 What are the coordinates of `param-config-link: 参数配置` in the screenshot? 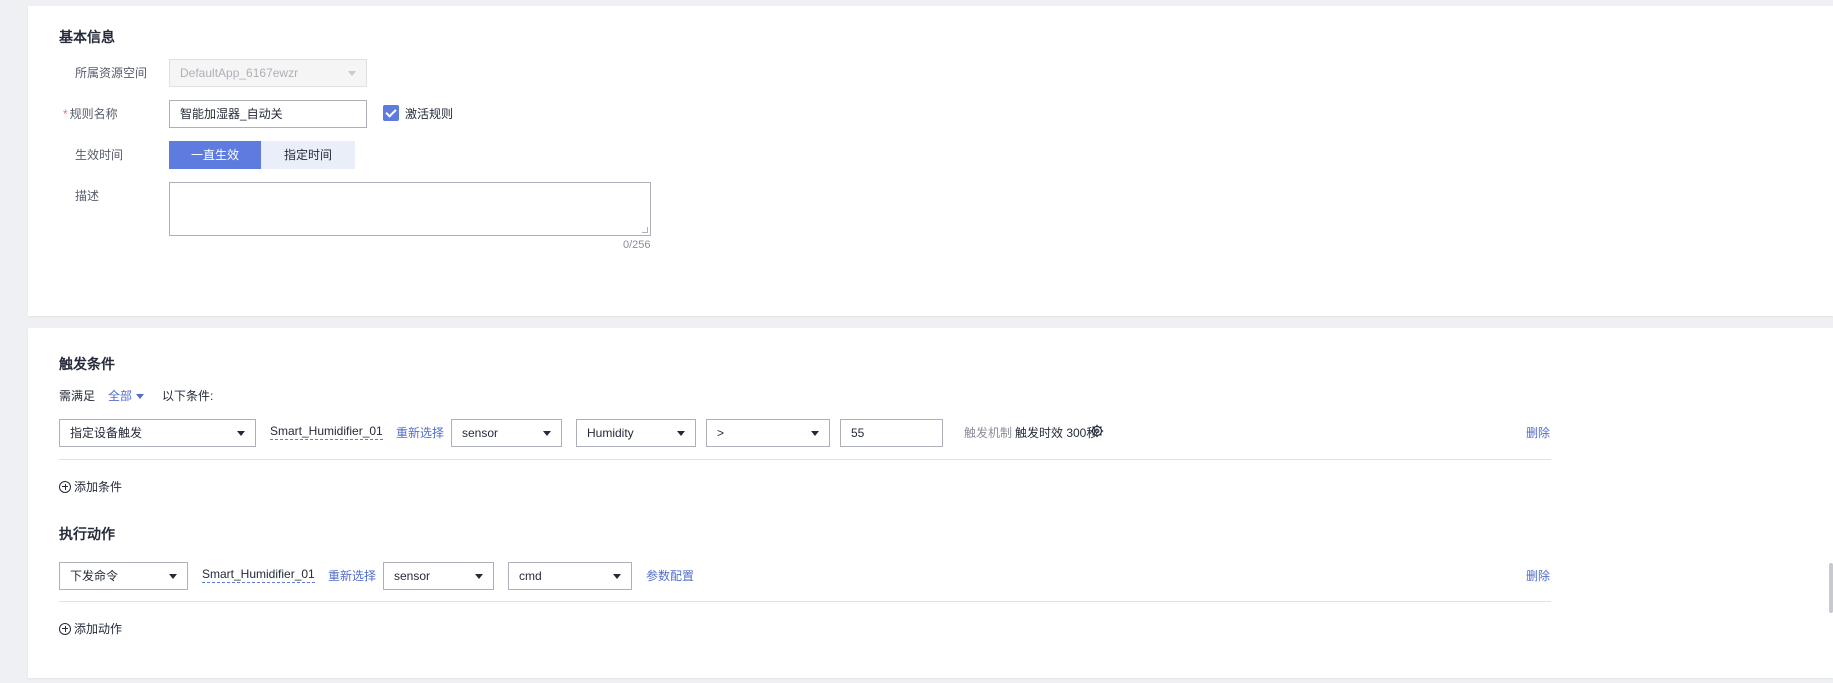 It's located at (670, 575).